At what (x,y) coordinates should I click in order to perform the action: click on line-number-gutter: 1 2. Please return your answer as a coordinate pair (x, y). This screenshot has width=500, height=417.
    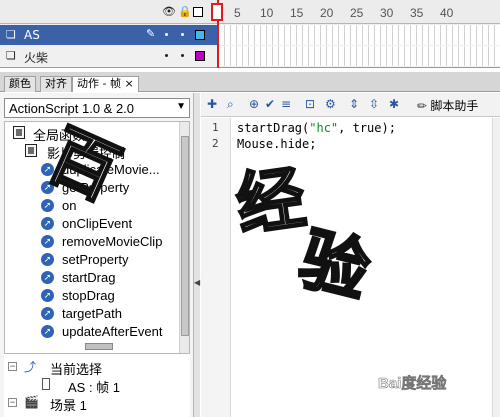
    Looking at the image, I should click on (216, 267).